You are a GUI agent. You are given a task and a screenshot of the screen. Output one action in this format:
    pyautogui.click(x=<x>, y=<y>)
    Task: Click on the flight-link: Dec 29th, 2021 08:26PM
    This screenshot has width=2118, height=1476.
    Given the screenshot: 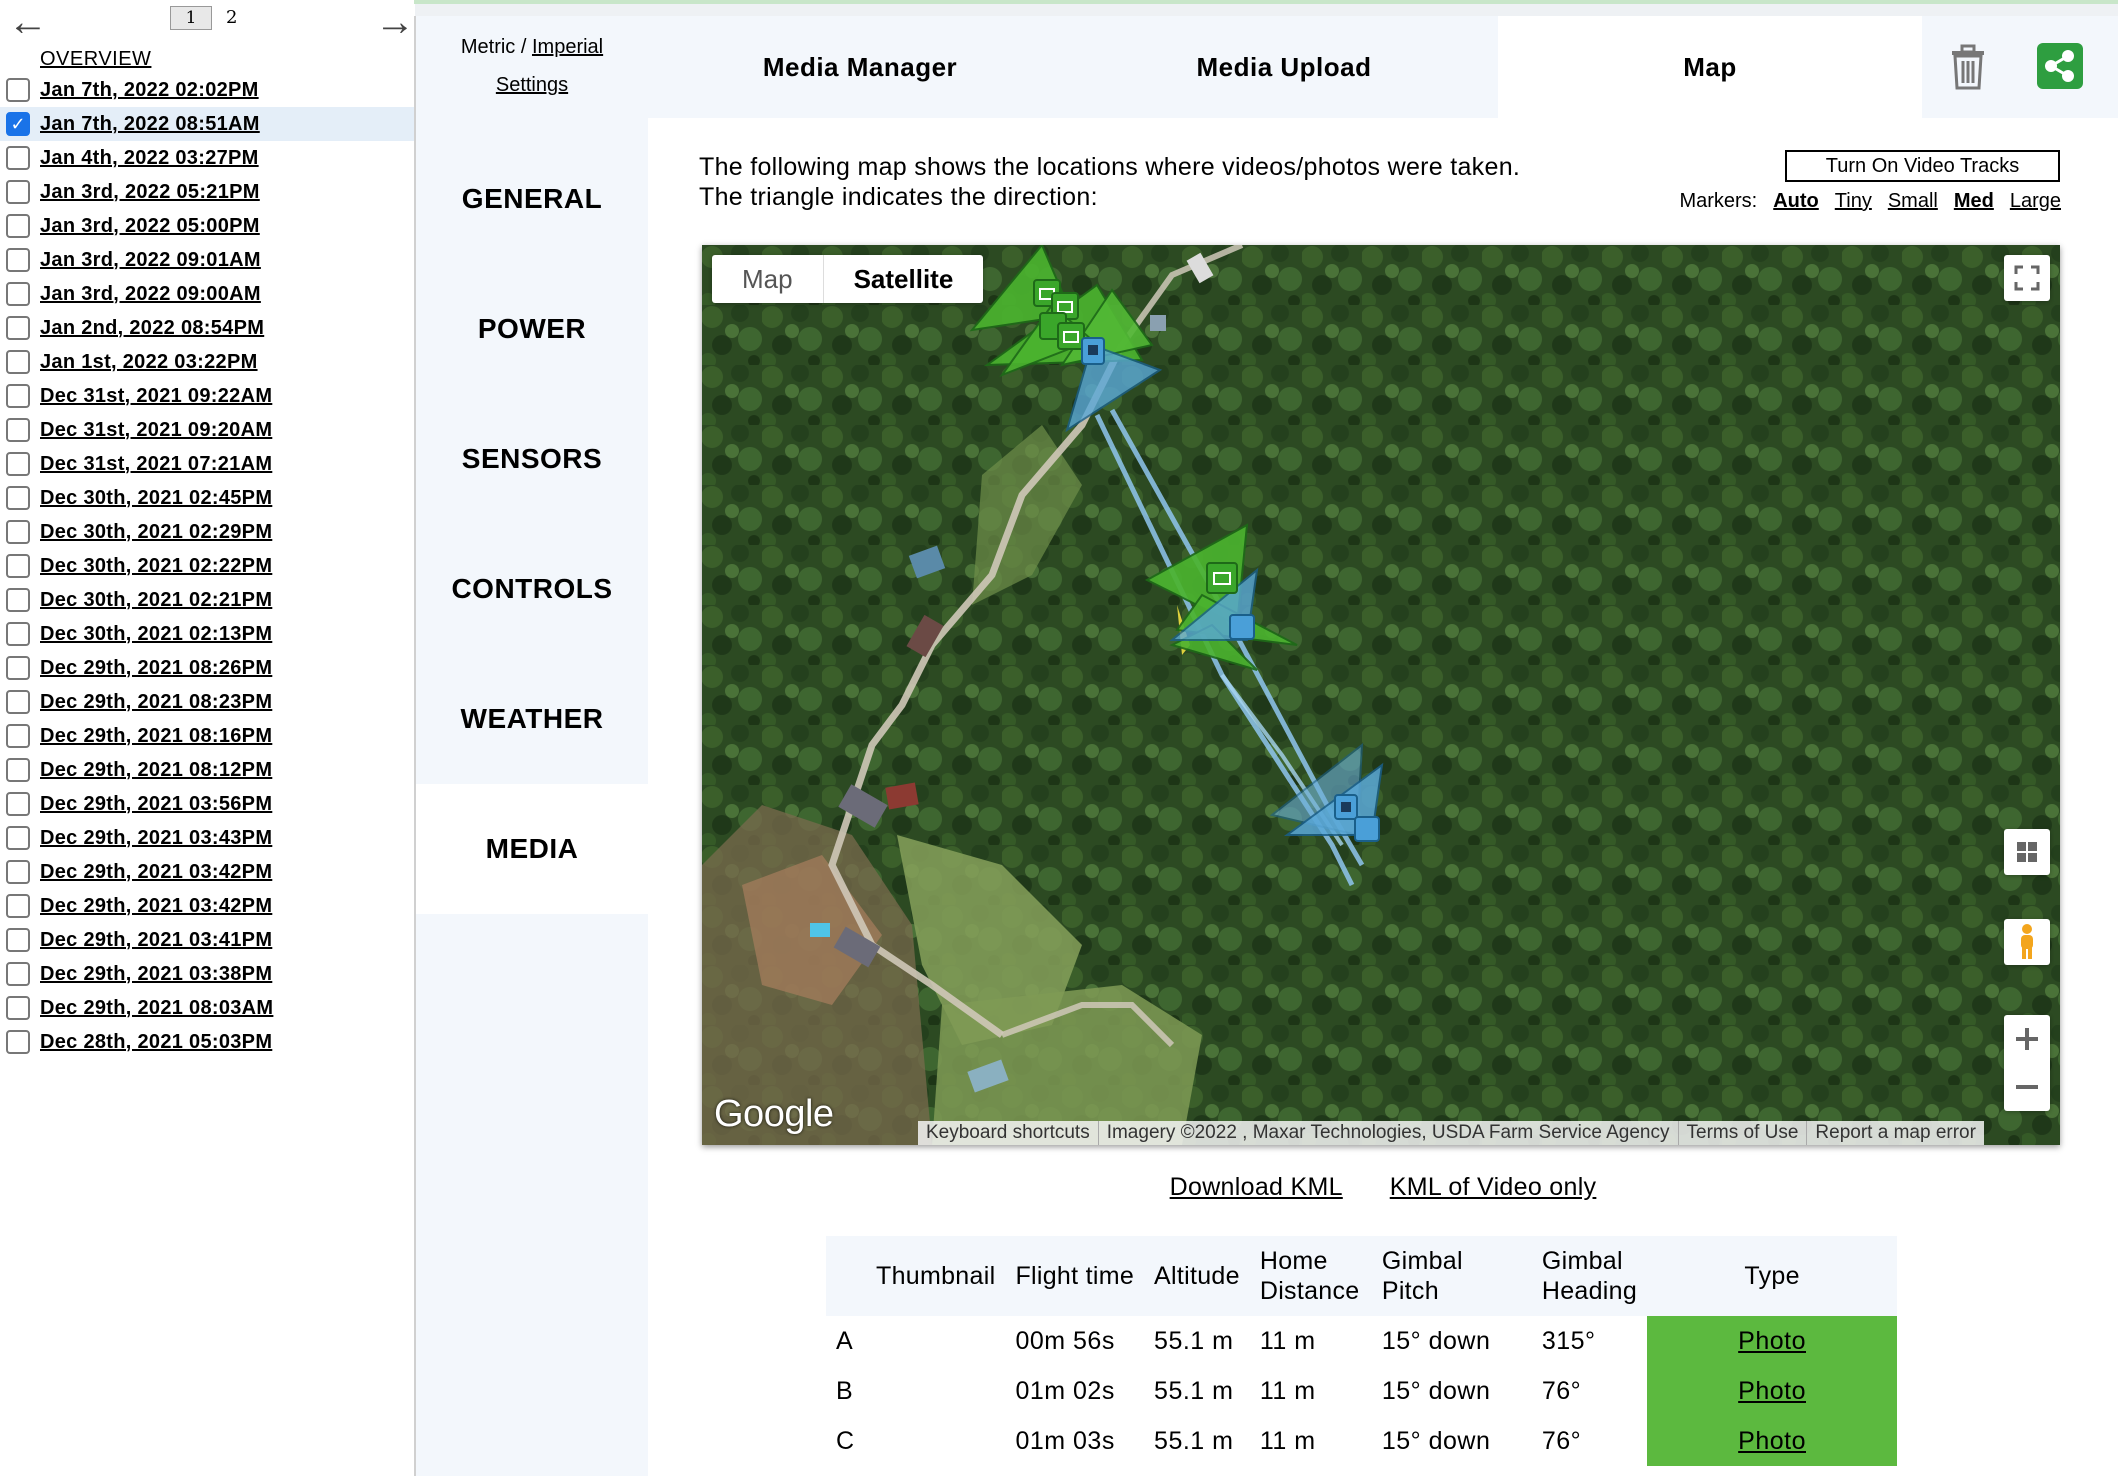 What is the action you would take?
    pyautogui.click(x=156, y=668)
    